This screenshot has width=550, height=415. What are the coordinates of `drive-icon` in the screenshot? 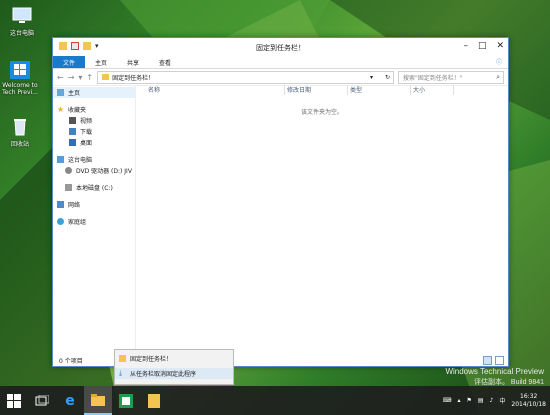 It's located at (68, 187).